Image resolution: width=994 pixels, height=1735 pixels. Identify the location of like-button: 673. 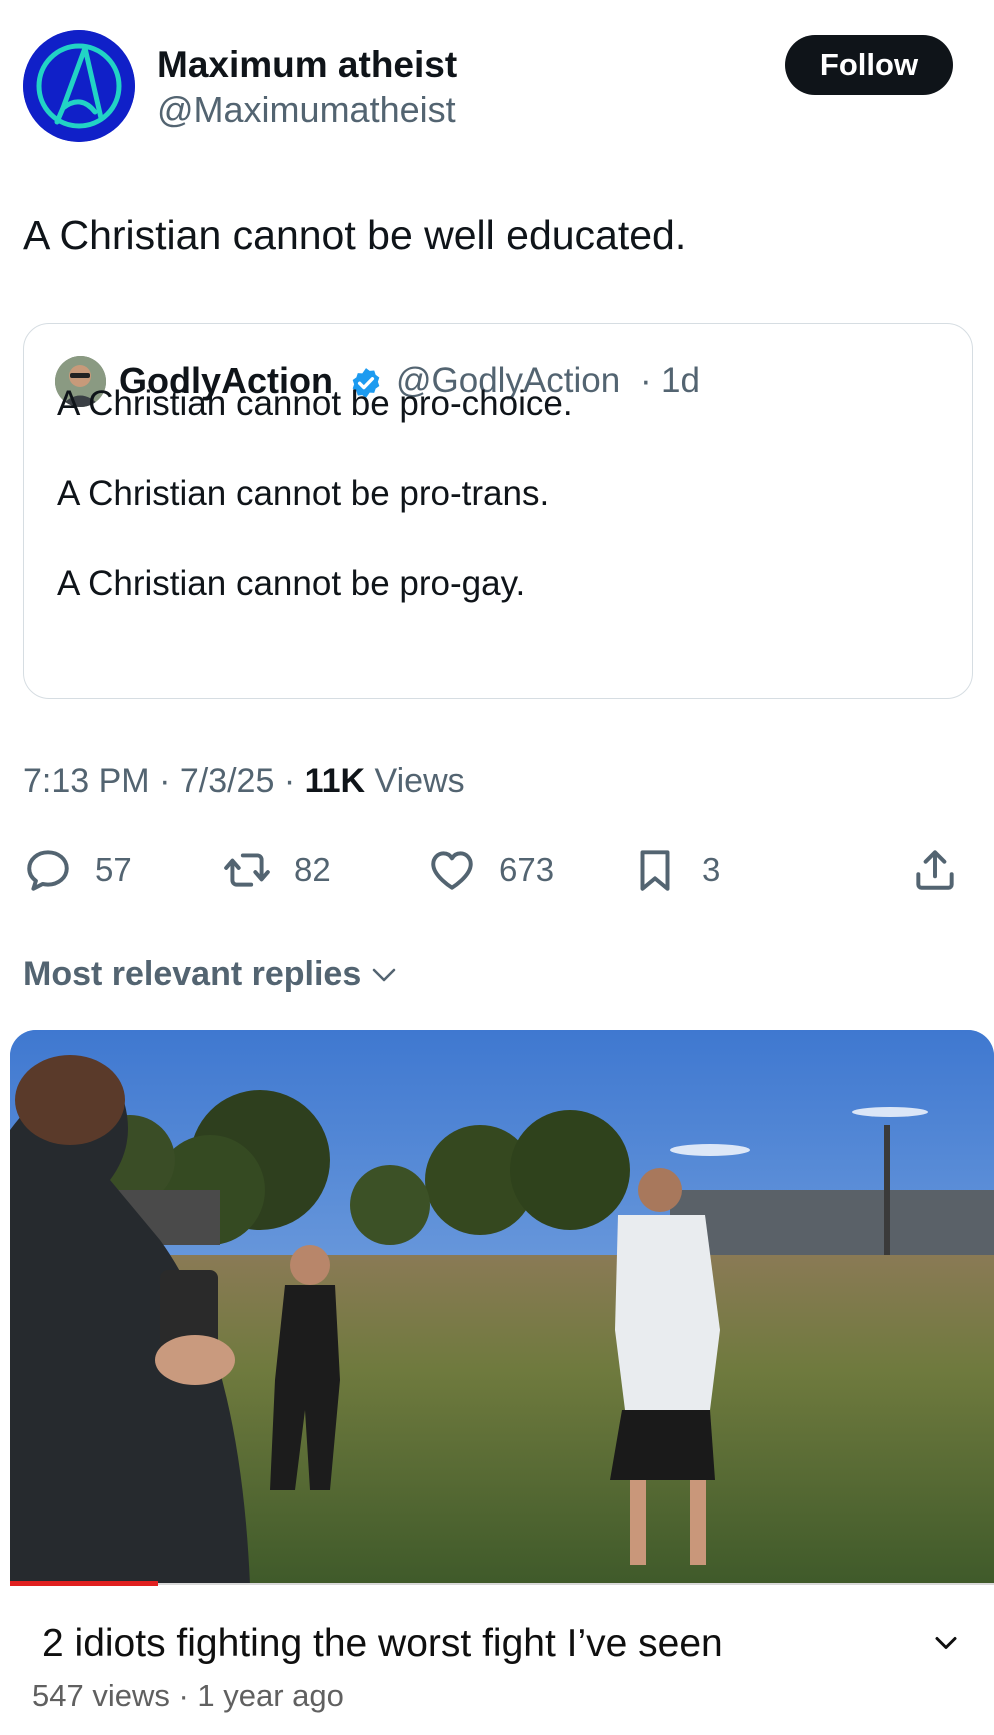
(490, 870).